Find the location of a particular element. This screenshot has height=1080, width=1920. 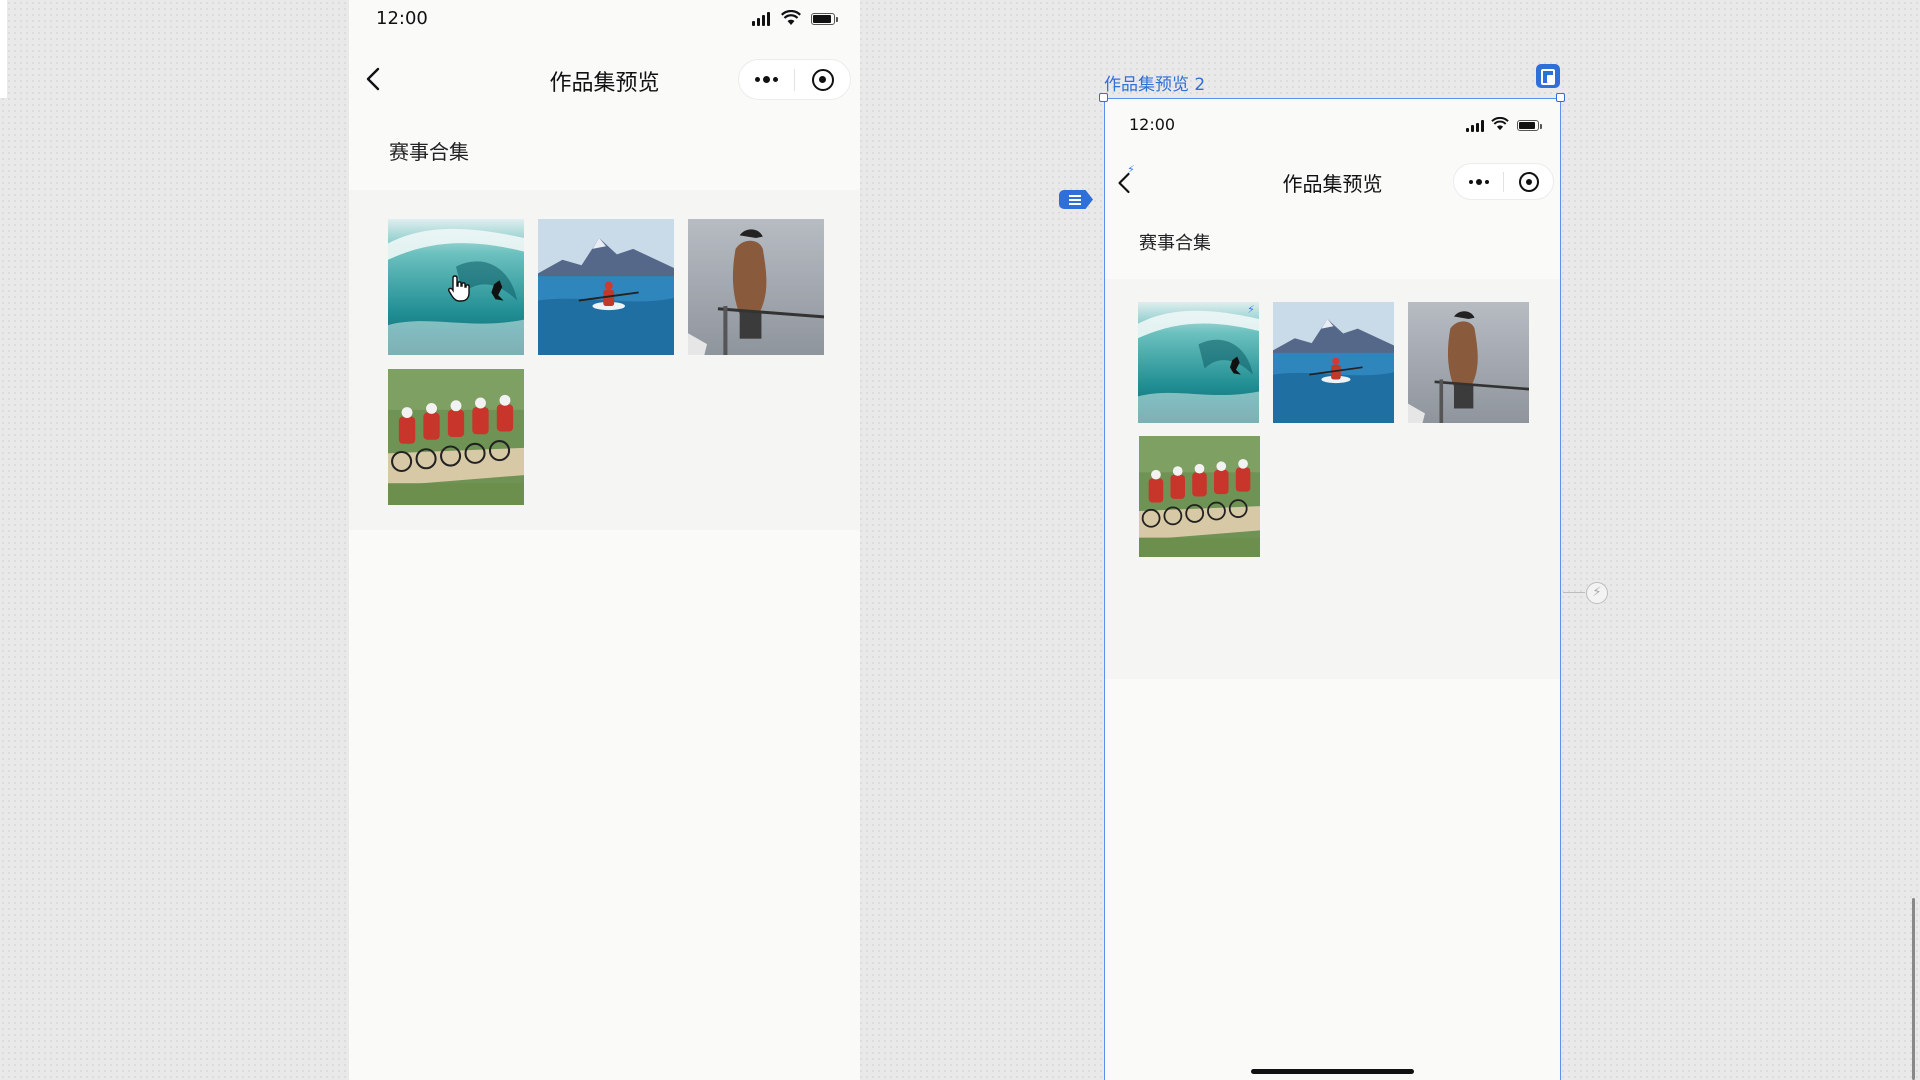

selection-handle-top-right is located at coordinates (1560, 97).